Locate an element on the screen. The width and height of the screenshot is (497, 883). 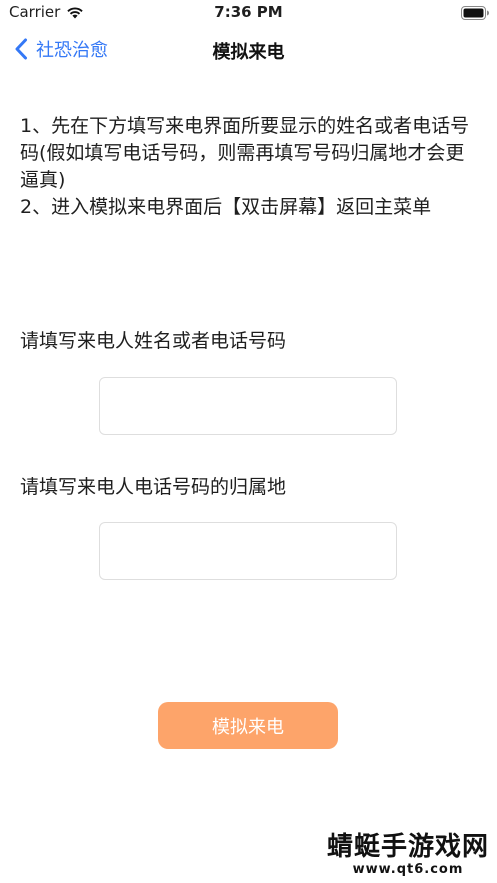
caller-name-label: 请填写来电人姓名或者电话号码 is located at coordinates (153, 341).